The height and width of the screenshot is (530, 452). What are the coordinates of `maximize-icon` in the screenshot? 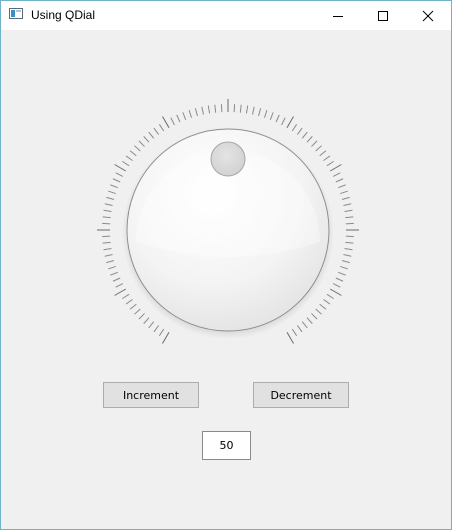 It's located at (383, 16).